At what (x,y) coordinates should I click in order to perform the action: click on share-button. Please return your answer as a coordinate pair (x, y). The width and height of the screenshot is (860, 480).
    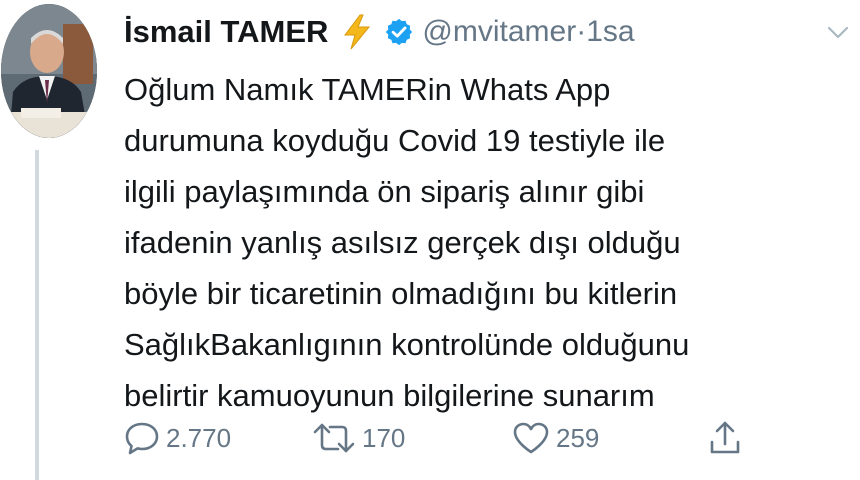
    Looking at the image, I should click on (725, 438).